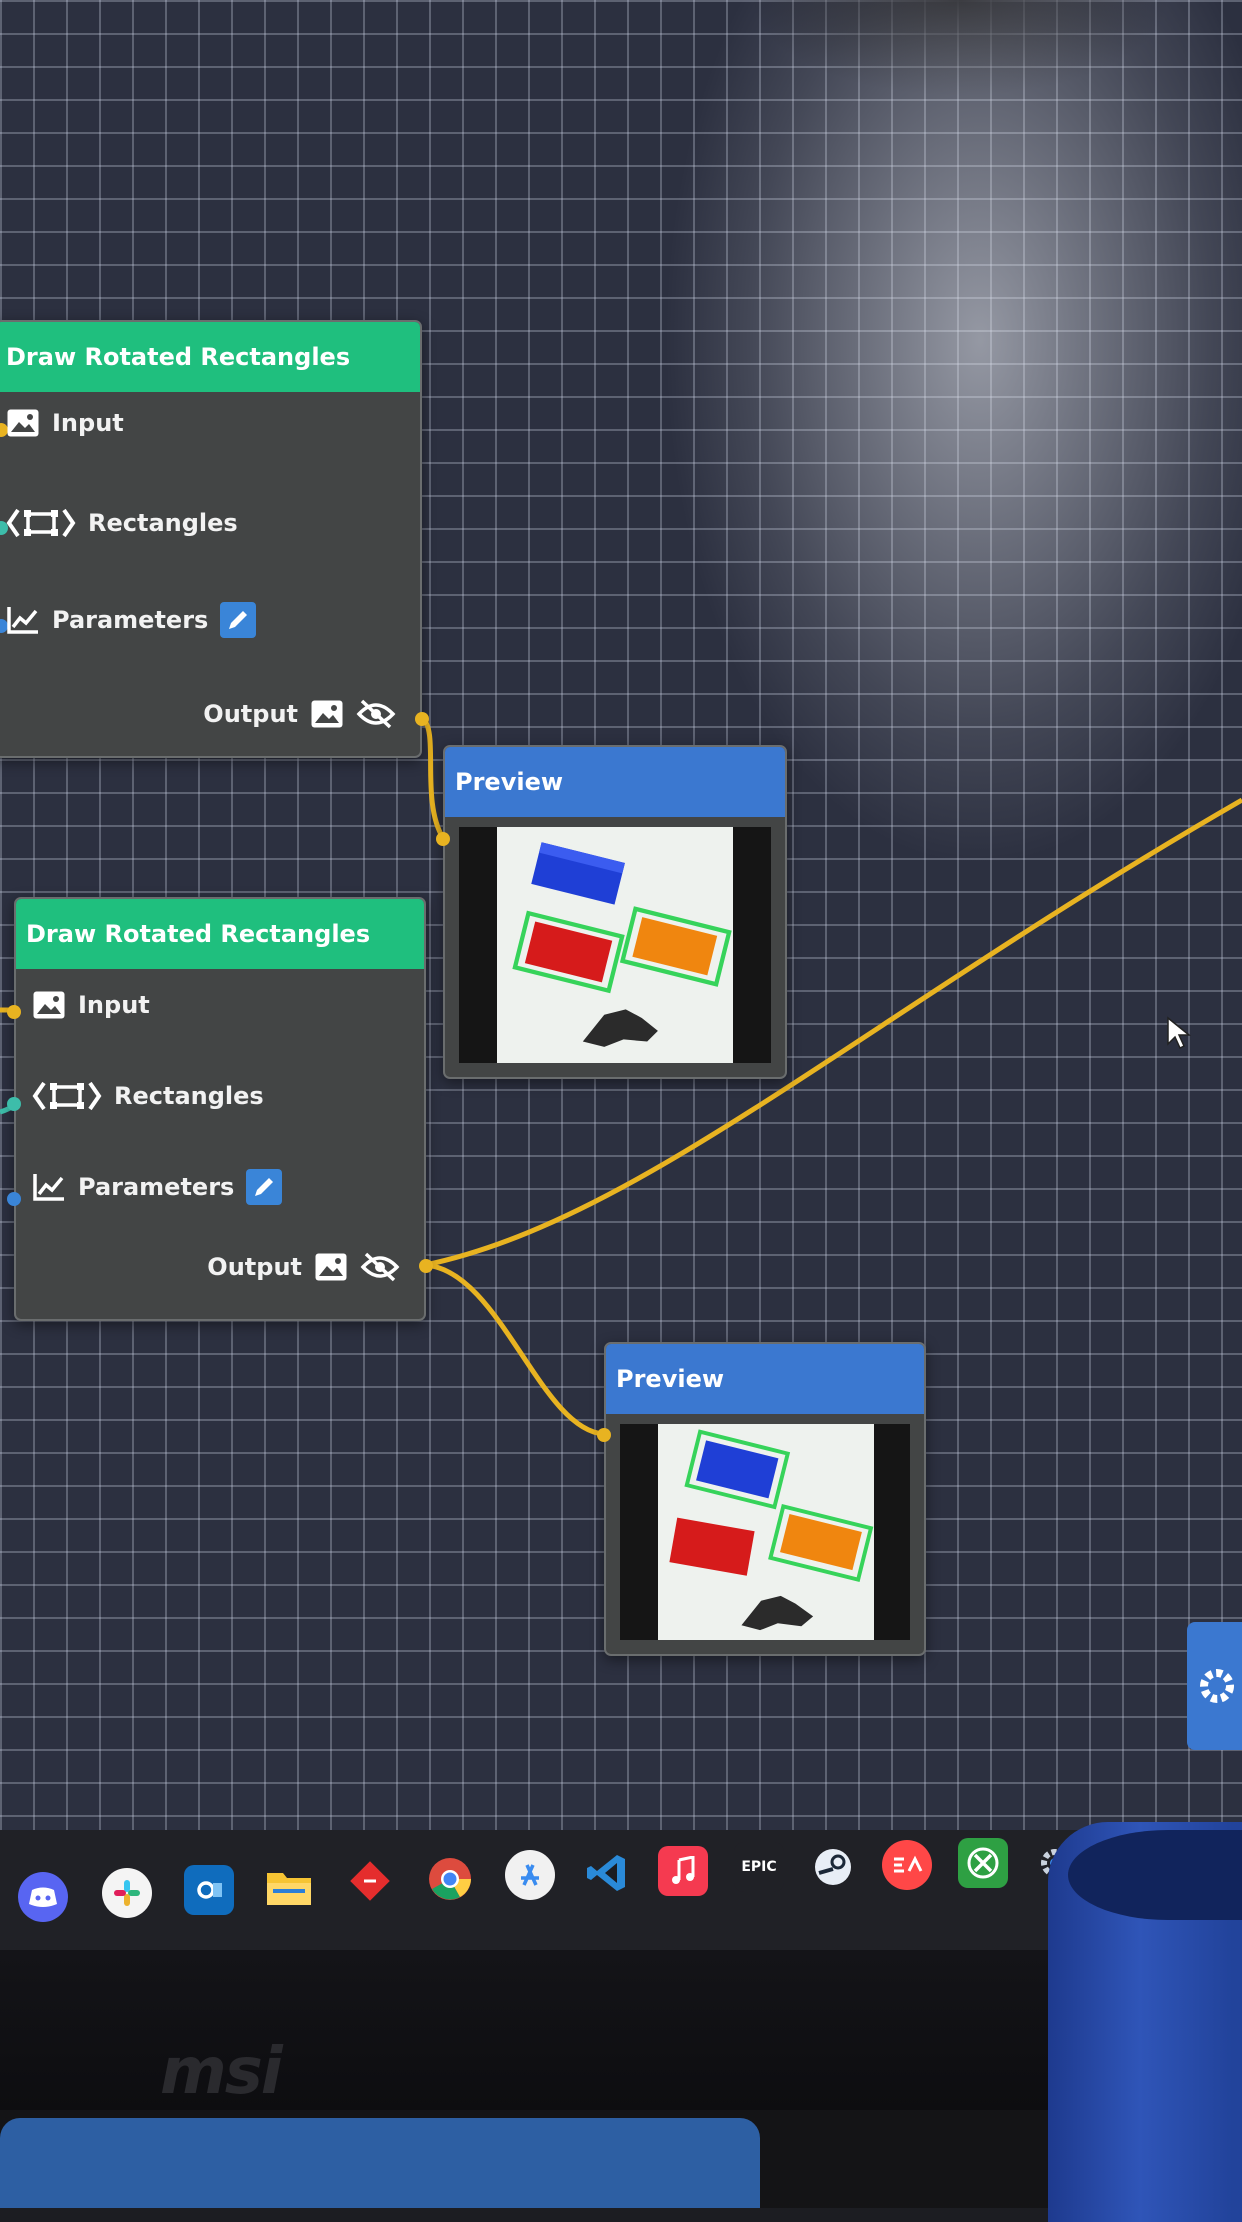 This screenshot has height=2222, width=1242. I want to click on epic-label: EPIC, so click(759, 1867).